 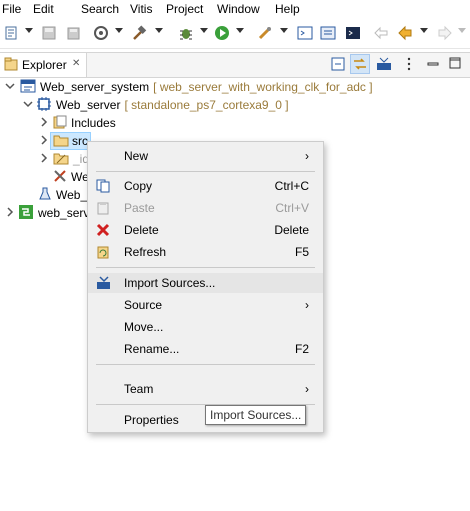 I want to click on forward-dropdown-icon, so click(x=462, y=30).